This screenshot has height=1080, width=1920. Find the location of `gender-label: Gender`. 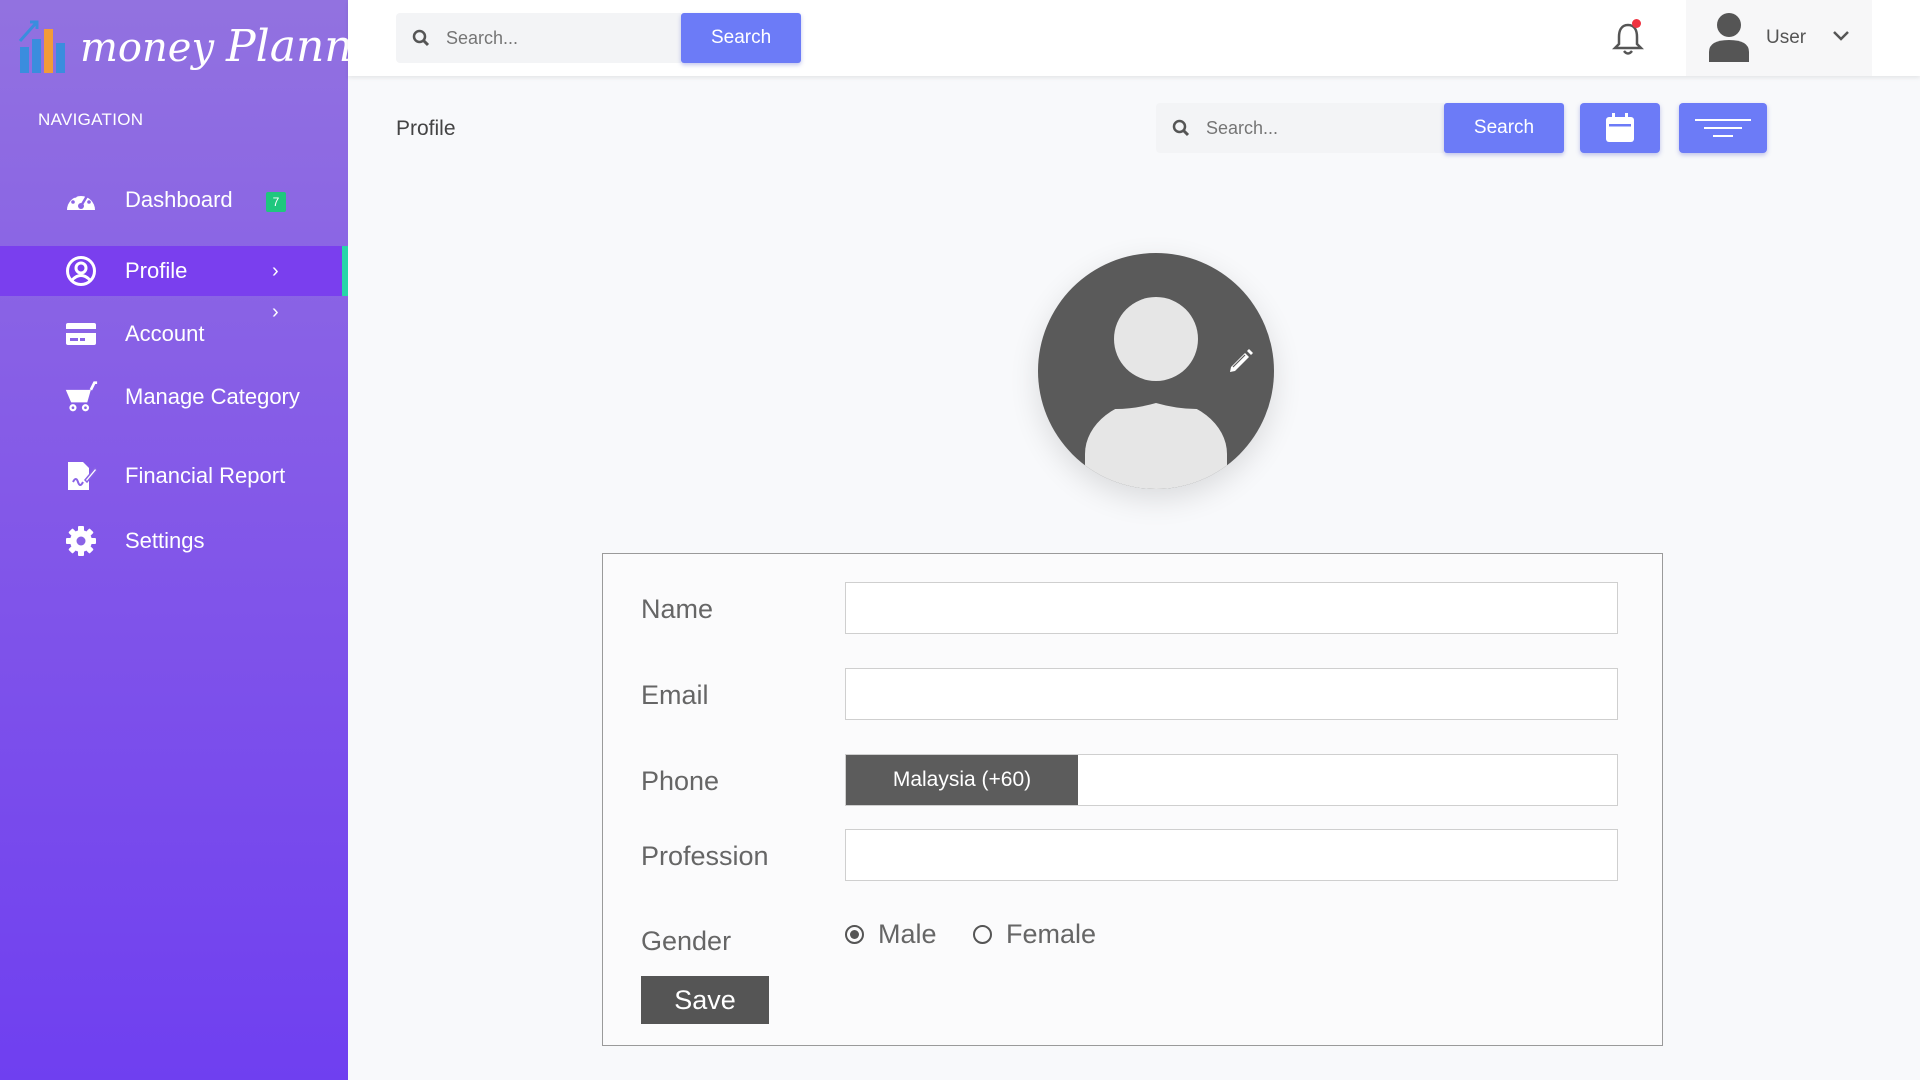

gender-label: Gender is located at coordinates (686, 941).